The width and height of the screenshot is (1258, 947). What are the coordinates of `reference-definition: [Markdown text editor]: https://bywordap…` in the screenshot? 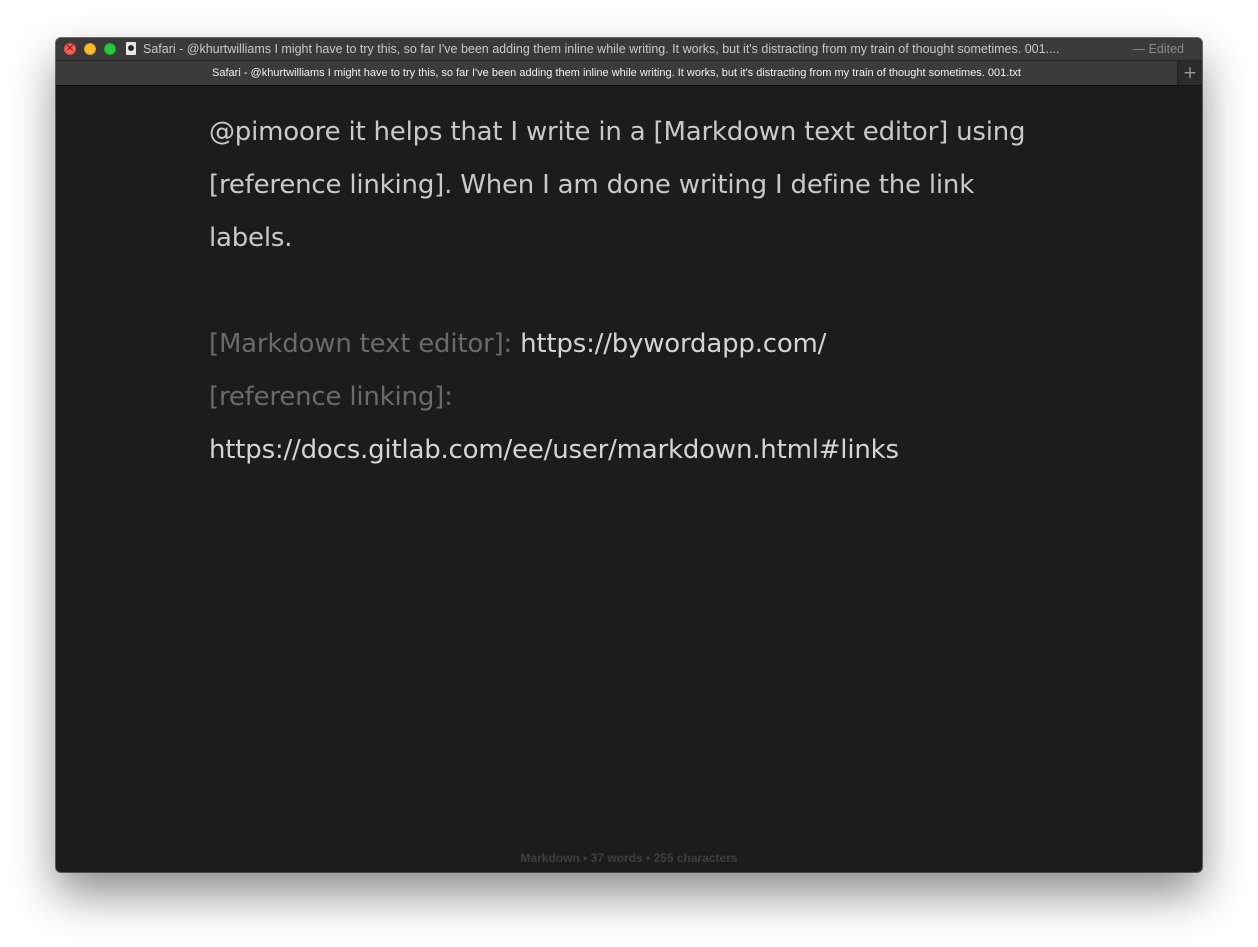 It's located at (619, 344).